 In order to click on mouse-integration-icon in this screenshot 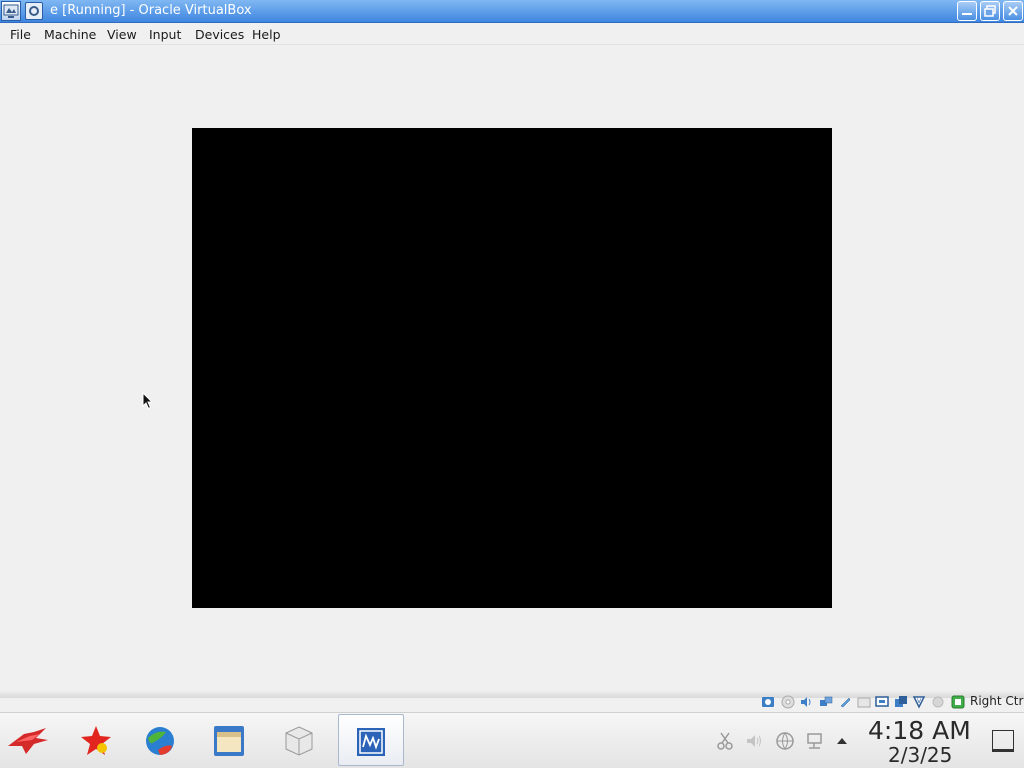, I will do `click(938, 701)`.